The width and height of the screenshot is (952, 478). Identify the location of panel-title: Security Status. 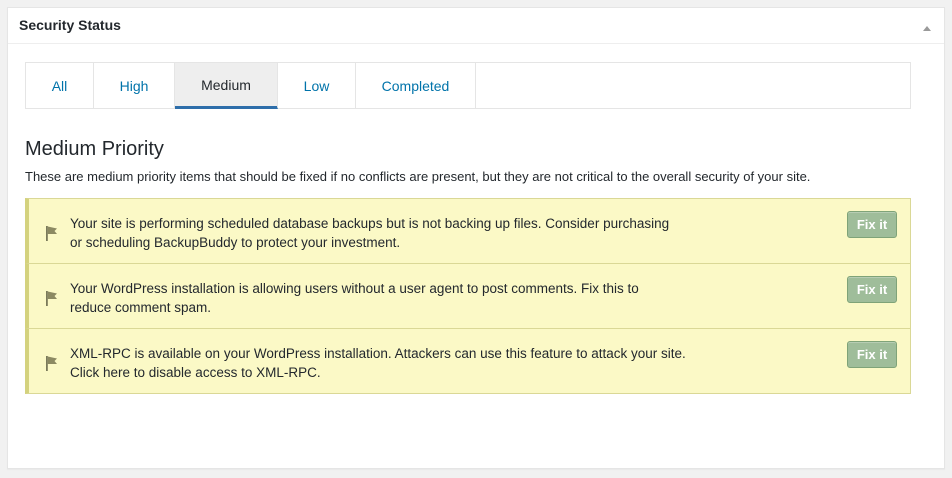
(70, 25).